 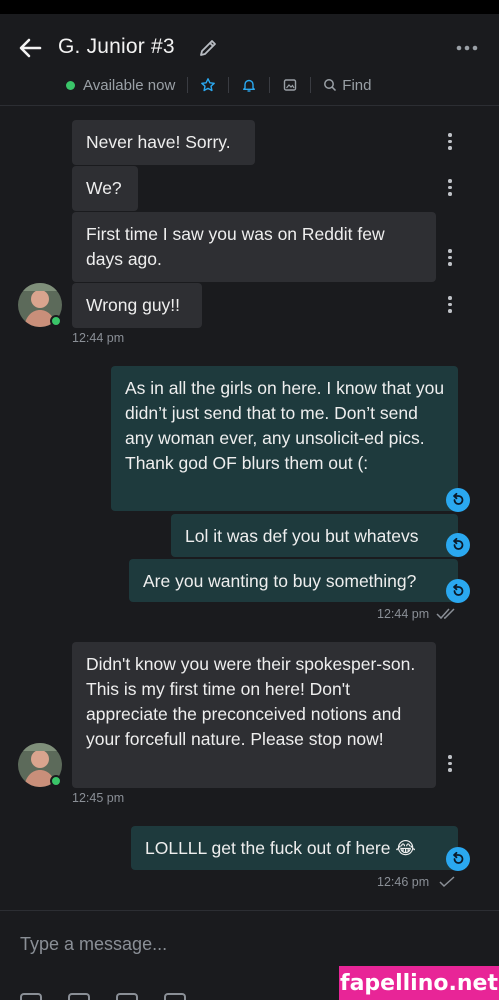 What do you see at coordinates (314, 535) in the screenshot?
I see `outgoing-message: Lol it was def you but whatevs` at bounding box center [314, 535].